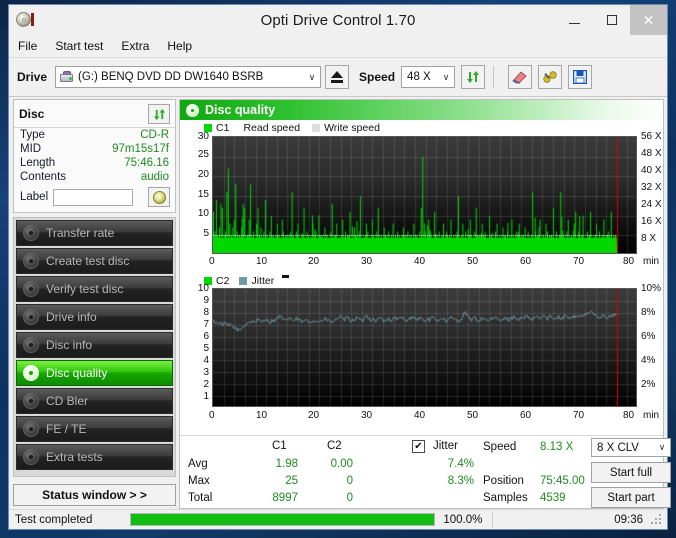 The width and height of the screenshot is (676, 538). What do you see at coordinates (651, 136) in the screenshot?
I see `chart1-y2tick-56x: 56 X` at bounding box center [651, 136].